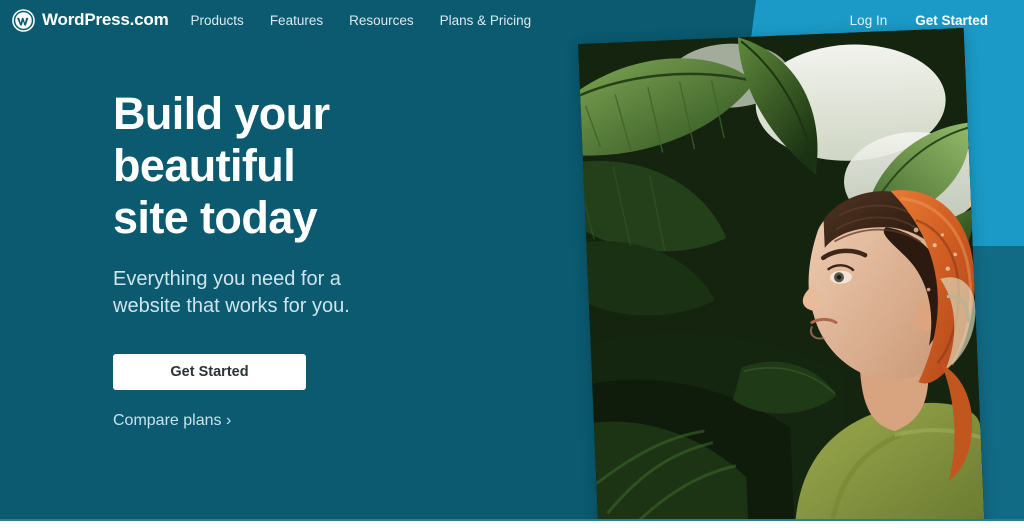  Describe the element at coordinates (105, 19) in the screenshot. I see `brand-name: WordPress.com` at that location.